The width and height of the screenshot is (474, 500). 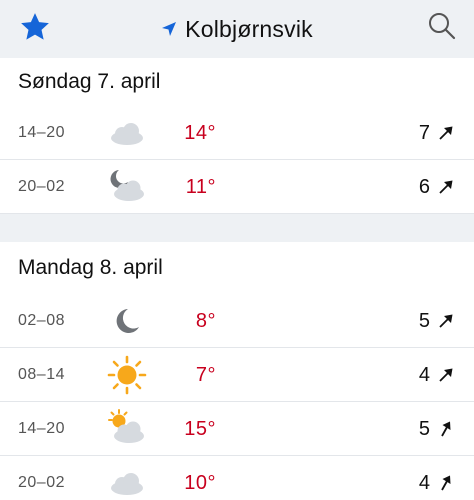 I want to click on time-period: 08–14, so click(x=41, y=374).